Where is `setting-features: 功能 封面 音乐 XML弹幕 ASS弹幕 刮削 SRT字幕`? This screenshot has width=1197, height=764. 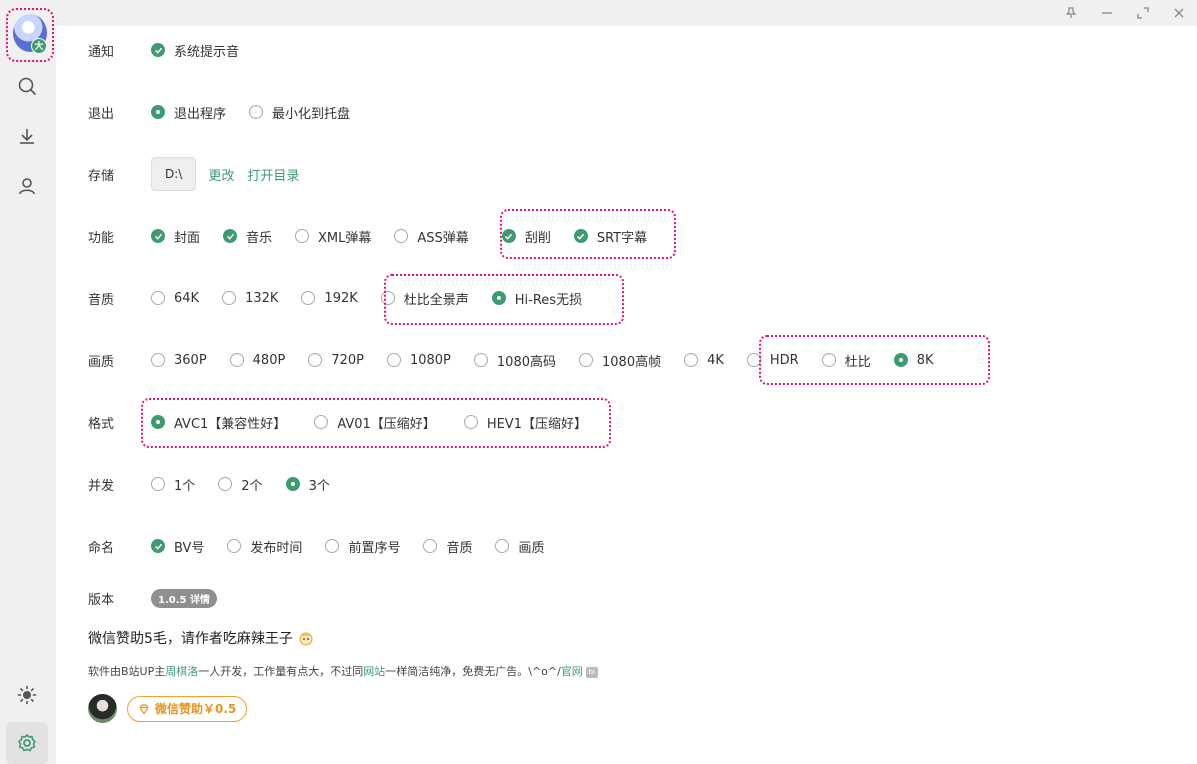 setting-features: 功能 封面 音乐 XML弹幕 ASS弹幕 刮削 SRT字幕 is located at coordinates (379, 236).